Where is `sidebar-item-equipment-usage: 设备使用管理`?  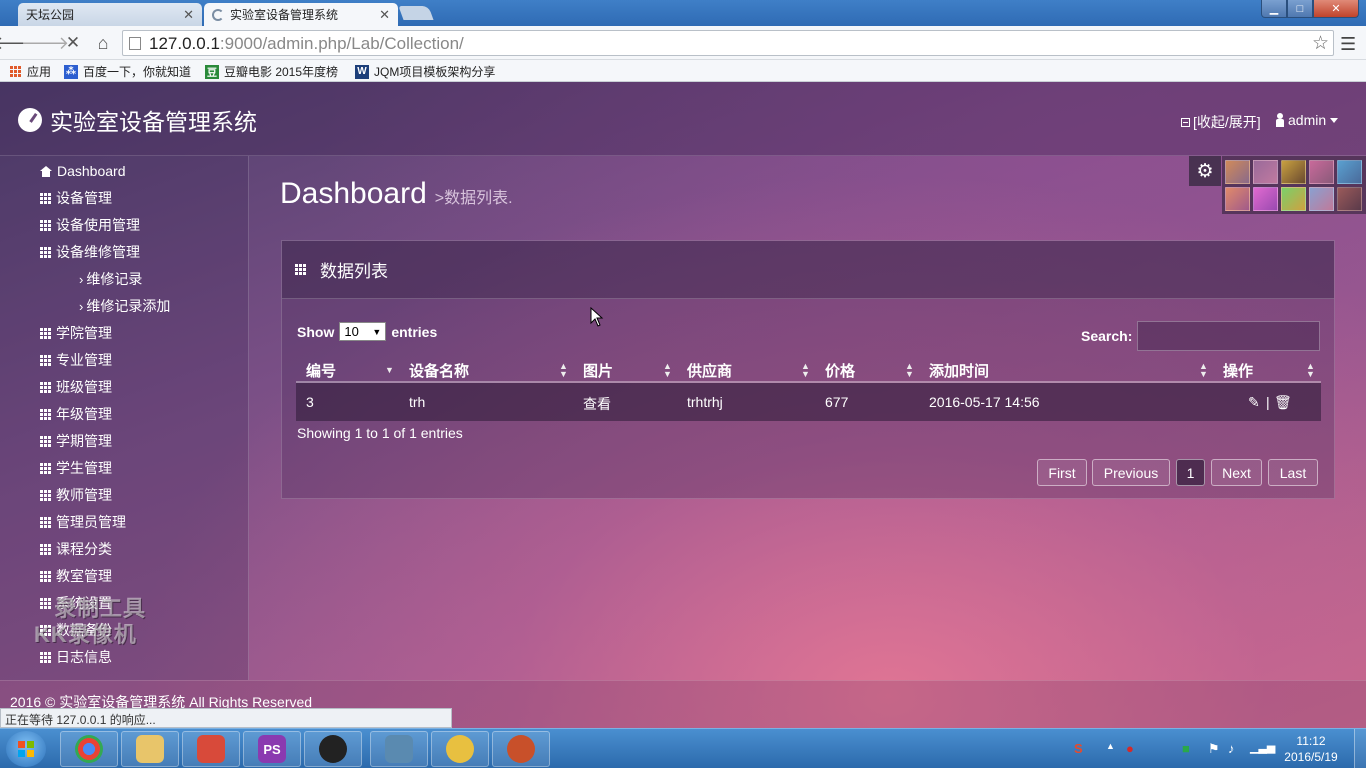 sidebar-item-equipment-usage: 设备使用管理 is located at coordinates (90, 225).